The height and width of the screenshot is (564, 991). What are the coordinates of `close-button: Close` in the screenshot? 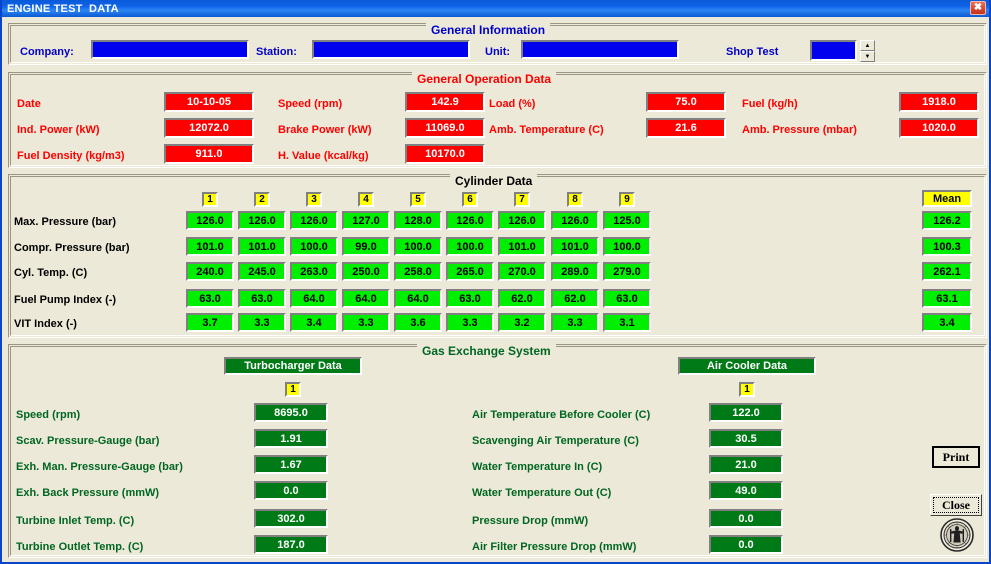 It's located at (956, 505).